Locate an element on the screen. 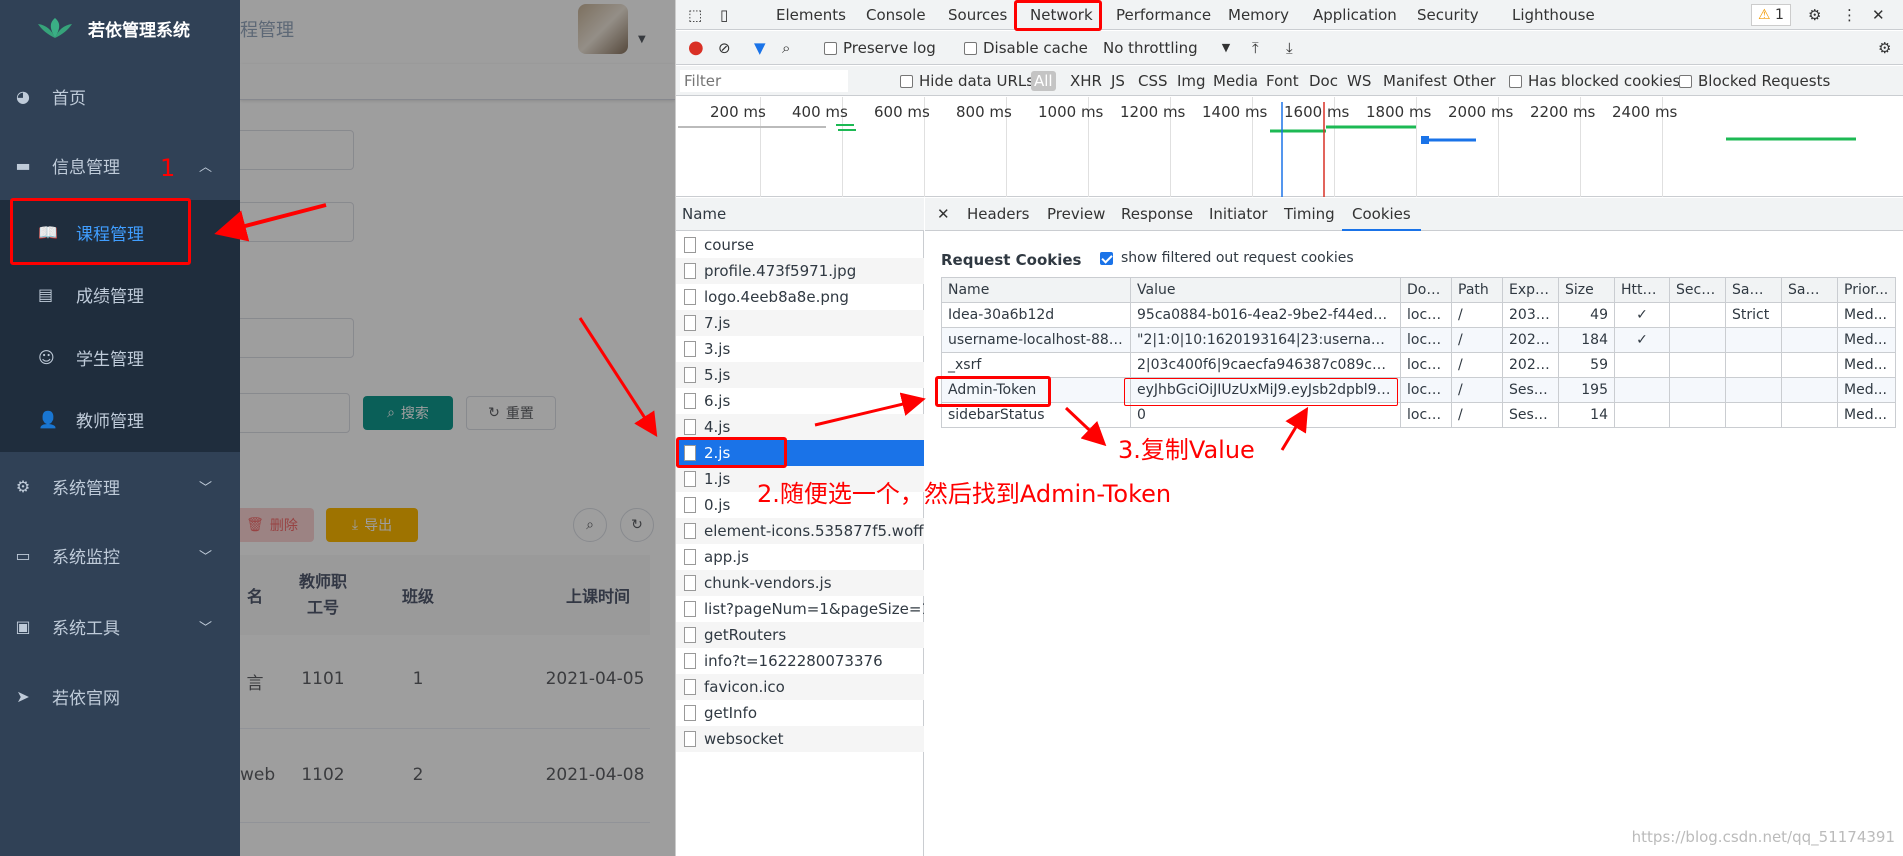 The image size is (1903, 856). filter-doc: Doc is located at coordinates (1323, 81).